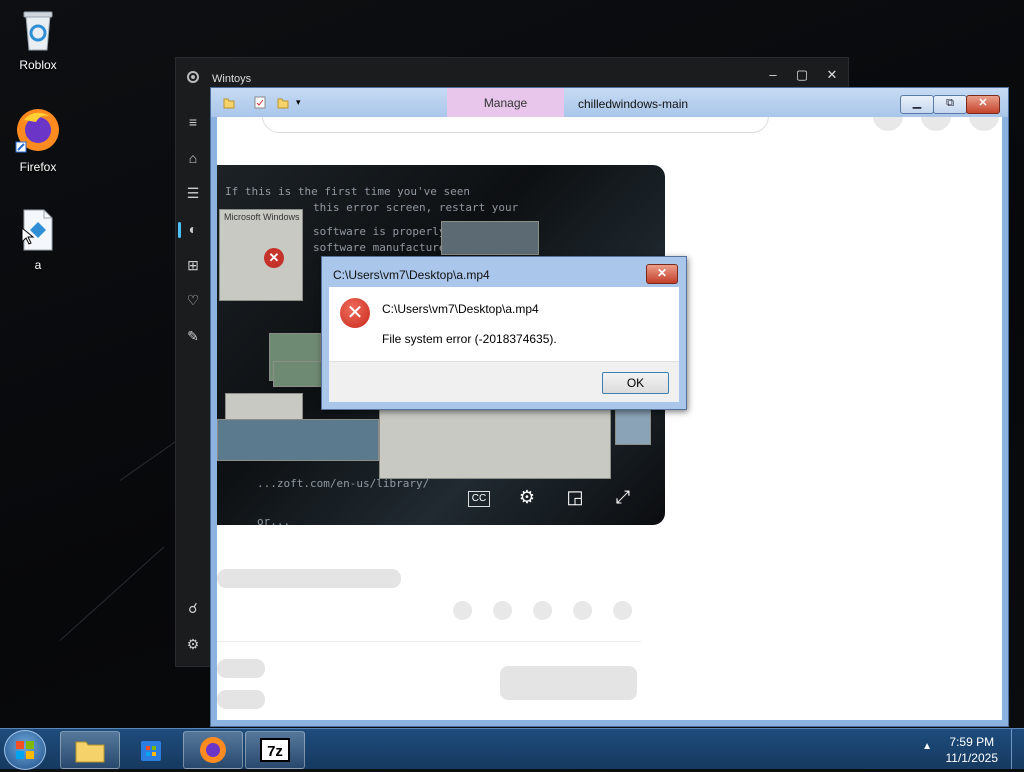 Image resolution: width=1024 pixels, height=772 pixels. I want to click on tab-manage: Manage, so click(505, 102).